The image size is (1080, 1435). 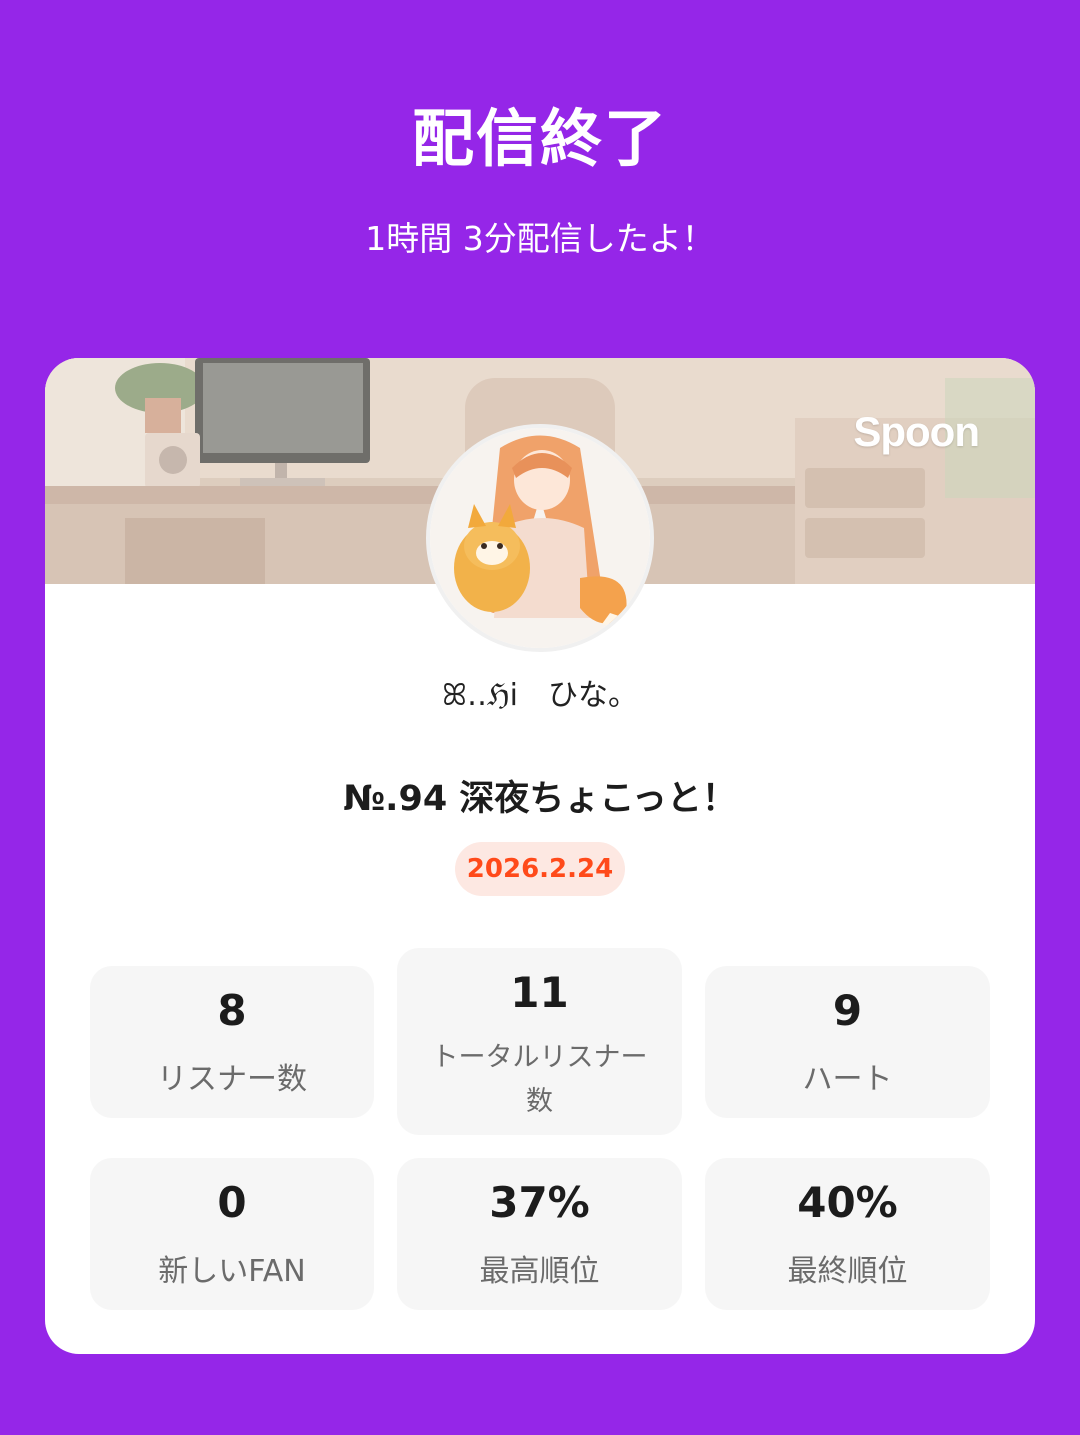 I want to click on stat-final-rank: 40% 最終順位, so click(x=847, y=1234).